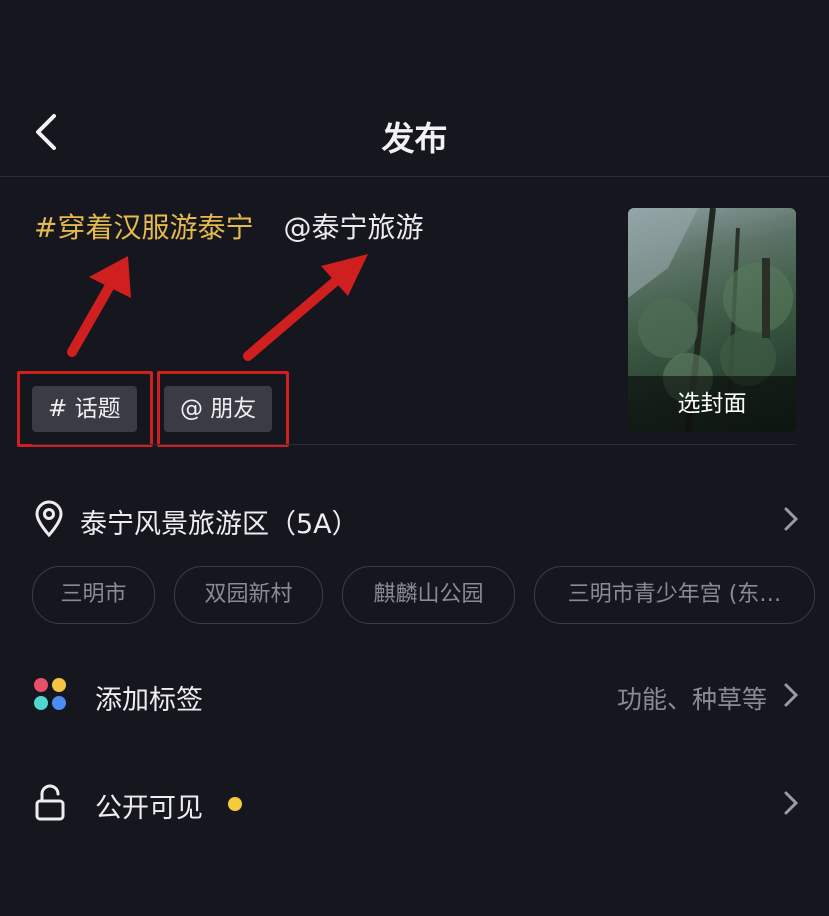 The image size is (829, 916). Describe the element at coordinates (149, 700) in the screenshot. I see `add-tag-label: 添加标签` at that location.